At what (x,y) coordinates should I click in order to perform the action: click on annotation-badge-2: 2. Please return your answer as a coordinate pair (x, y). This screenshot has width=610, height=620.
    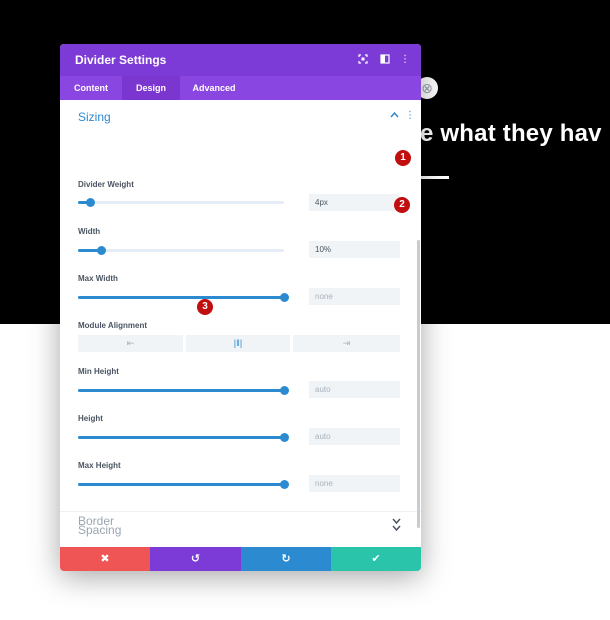
    Looking at the image, I should click on (402, 205).